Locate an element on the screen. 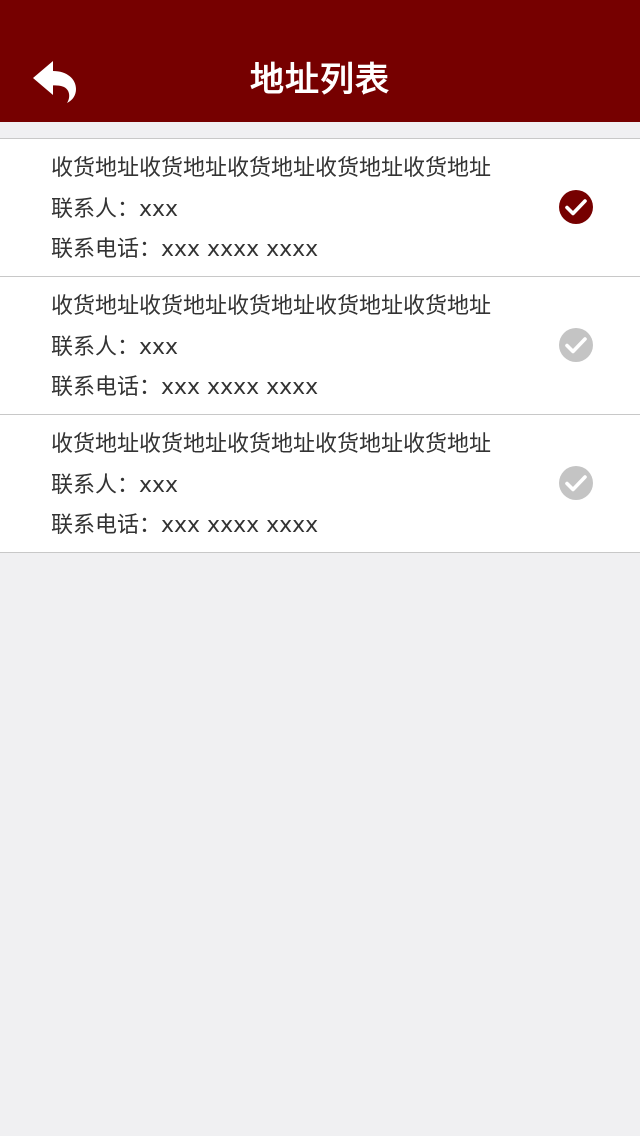  header-bar: 地址列表 is located at coordinates (320, 61).